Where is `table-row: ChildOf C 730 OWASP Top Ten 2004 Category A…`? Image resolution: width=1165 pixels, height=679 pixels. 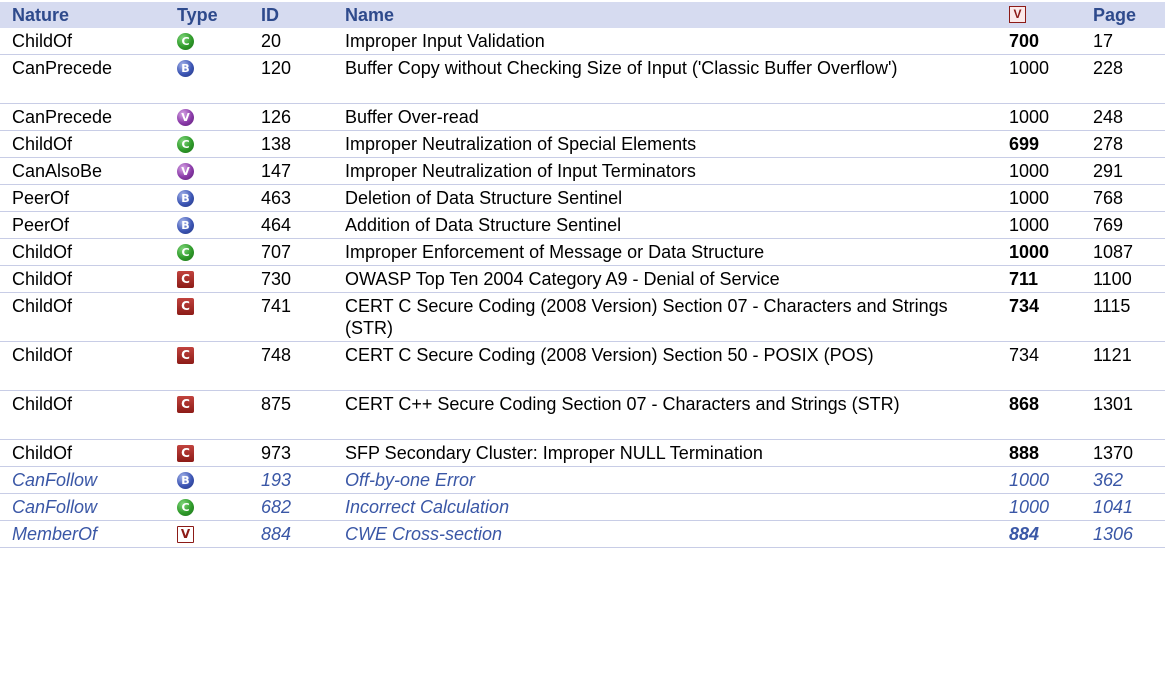
table-row: ChildOf C 730 OWASP Top Ten 2004 Category A… is located at coordinates (582, 279).